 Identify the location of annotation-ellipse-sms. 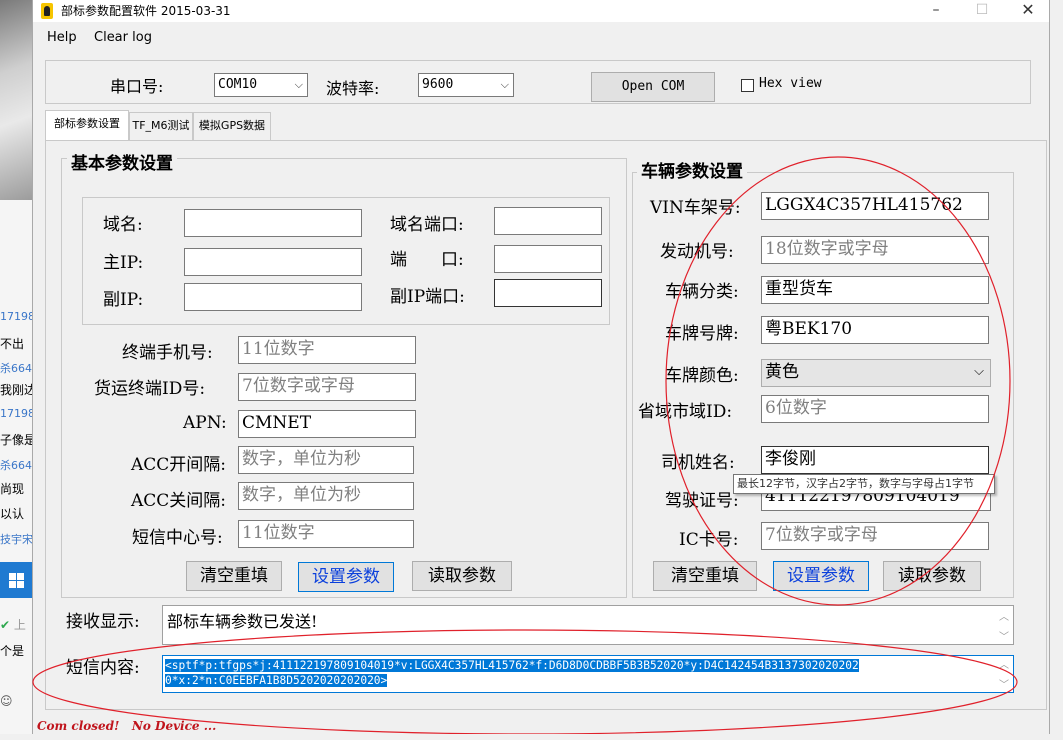
(525, 681).